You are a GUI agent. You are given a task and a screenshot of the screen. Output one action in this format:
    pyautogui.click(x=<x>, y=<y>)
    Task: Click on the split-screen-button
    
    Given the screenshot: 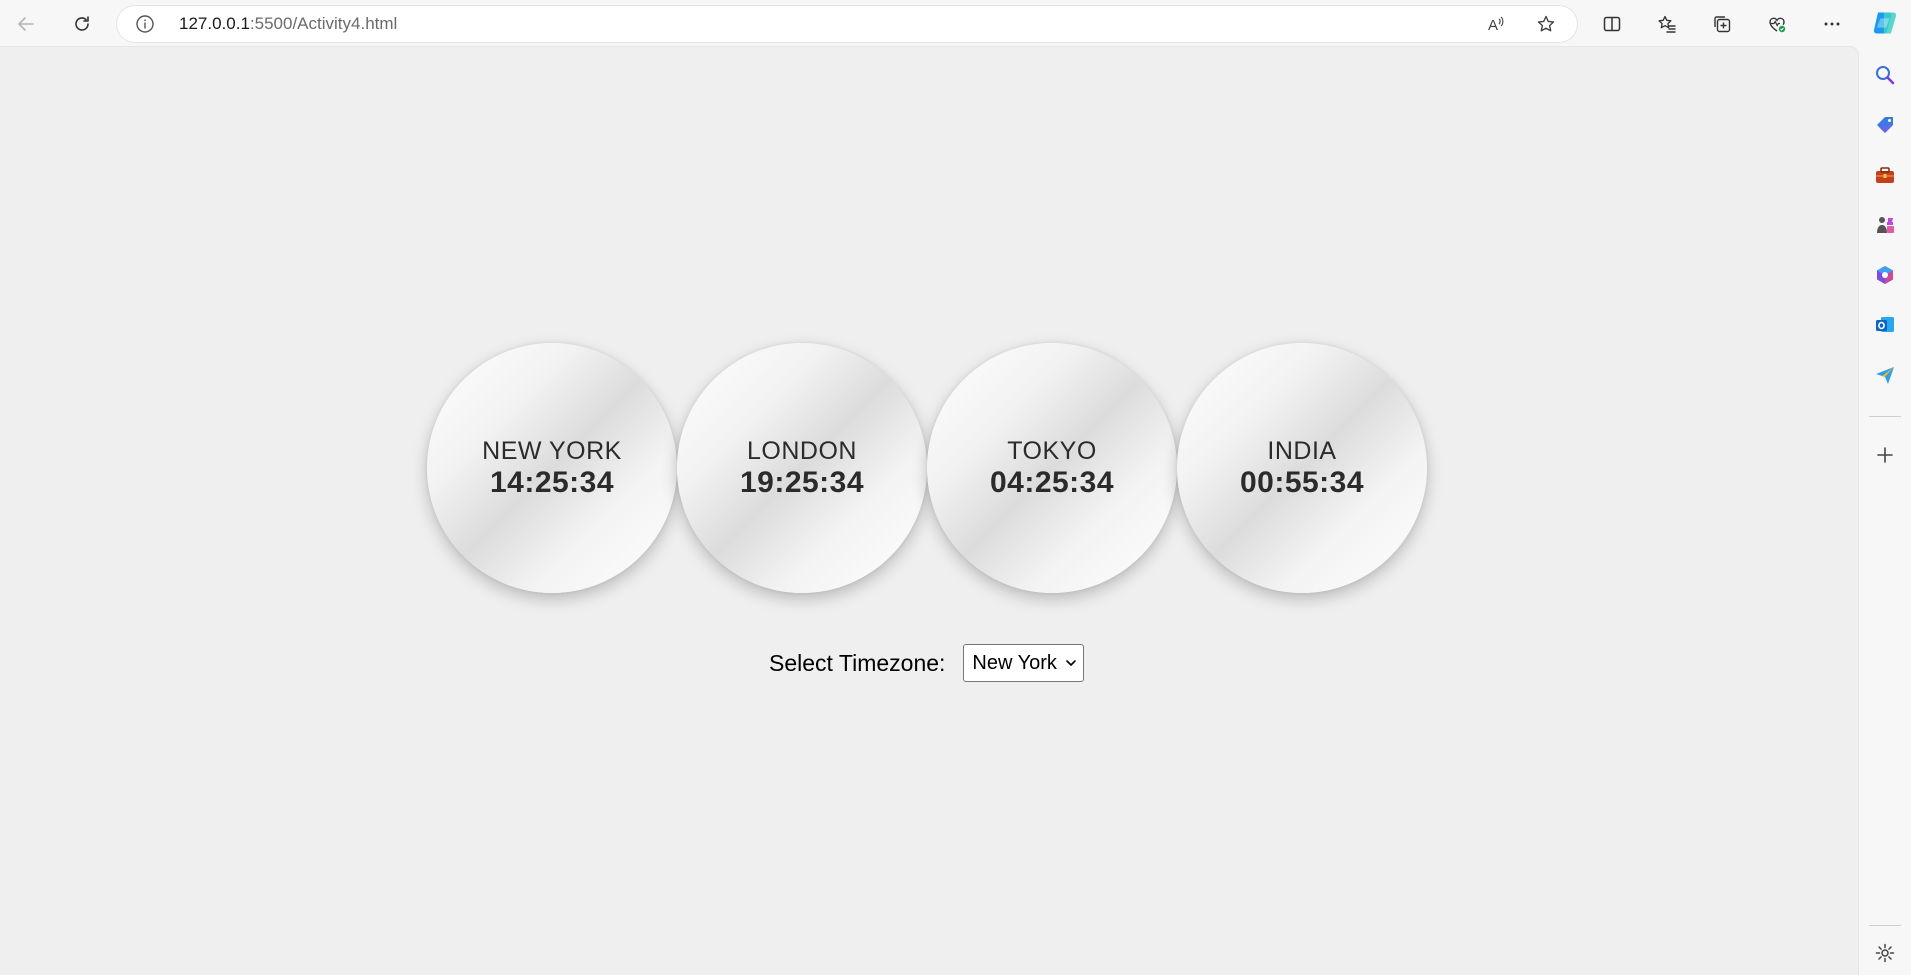 What is the action you would take?
    pyautogui.click(x=1612, y=24)
    